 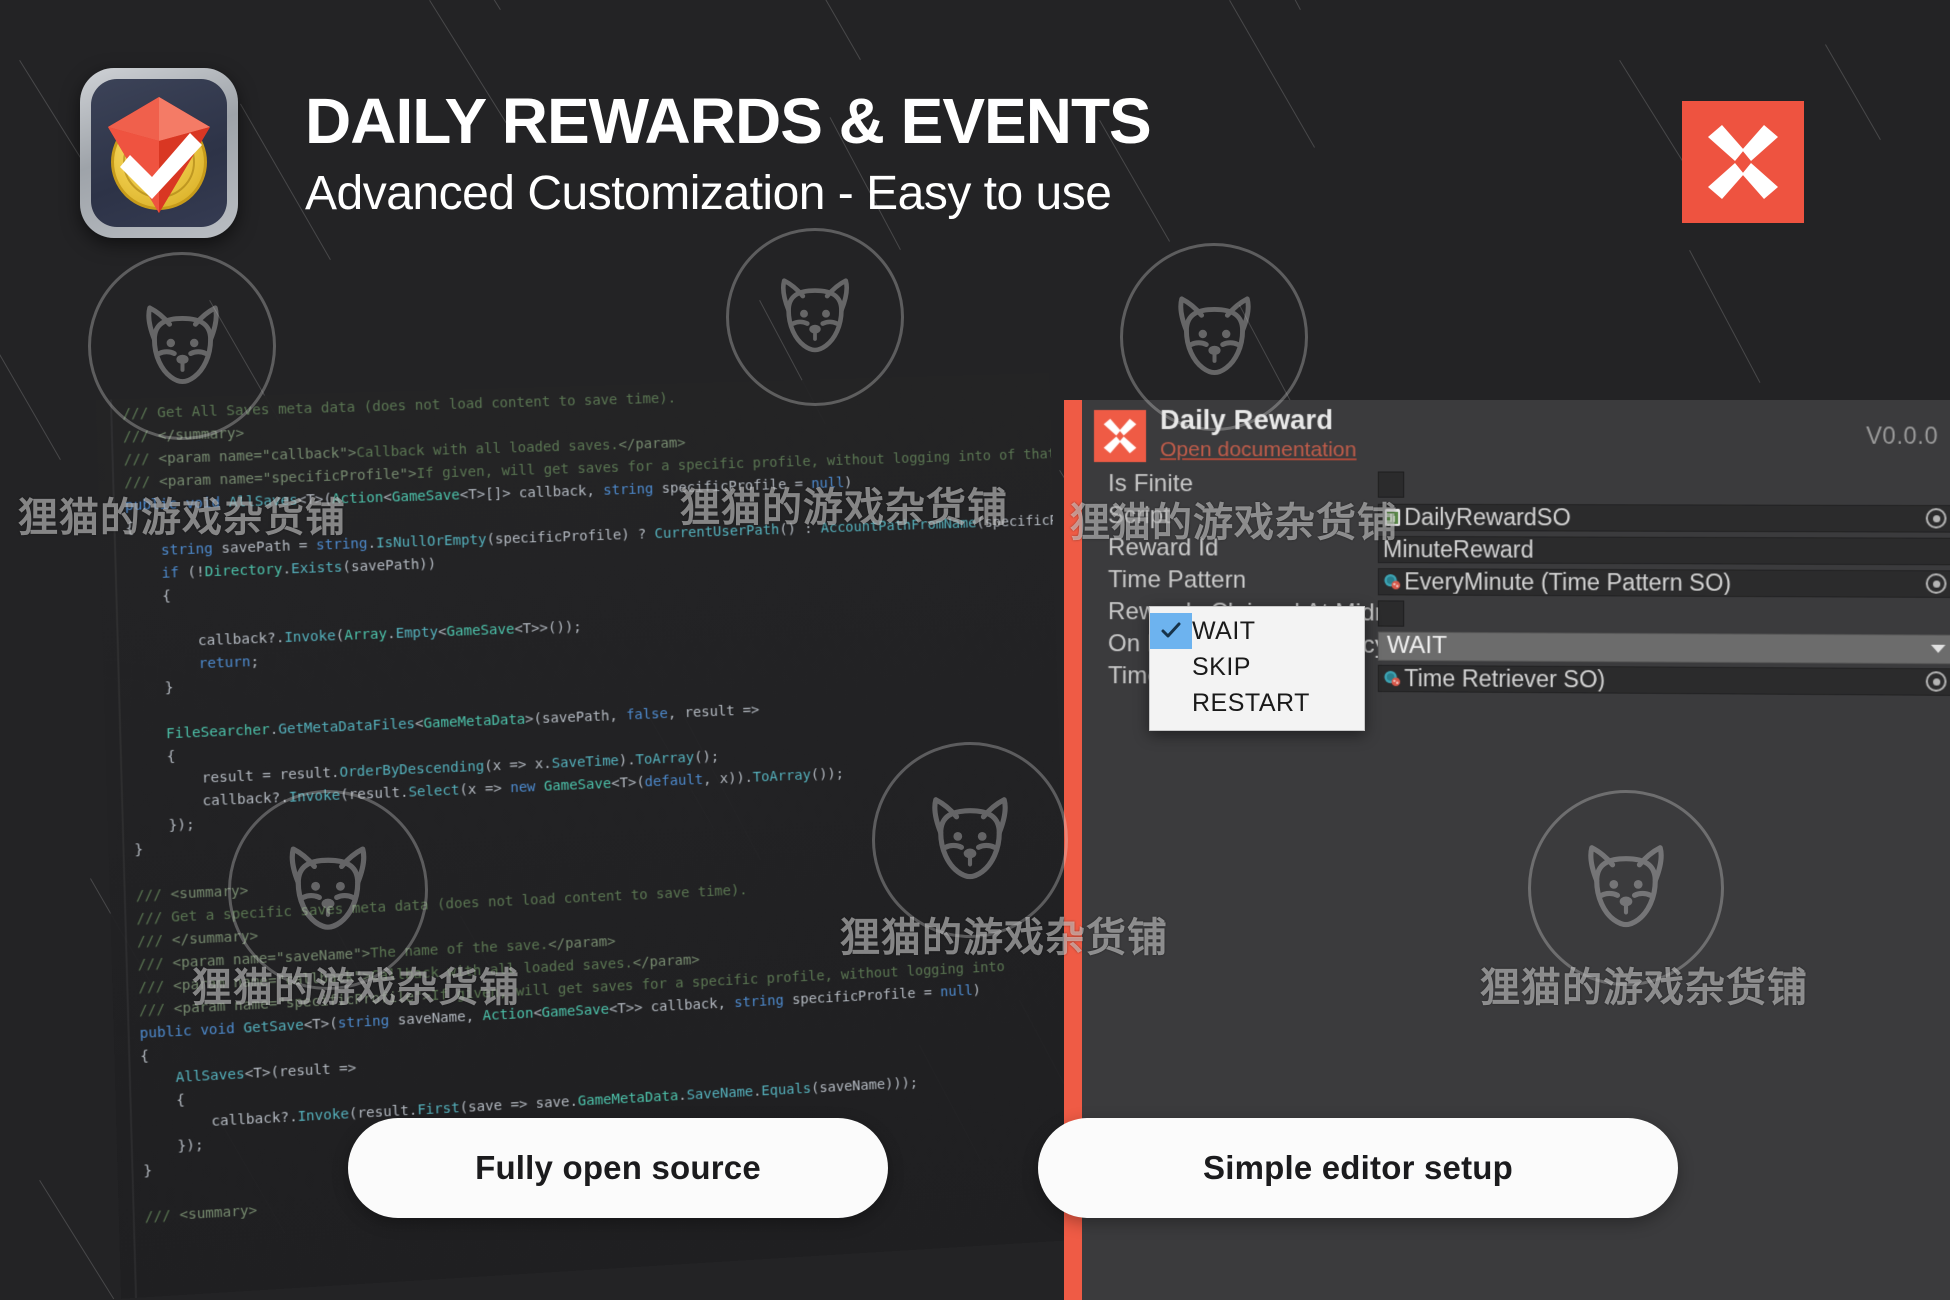 What do you see at coordinates (1150, 484) in the screenshot?
I see `inspector-row-label: Is Finite` at bounding box center [1150, 484].